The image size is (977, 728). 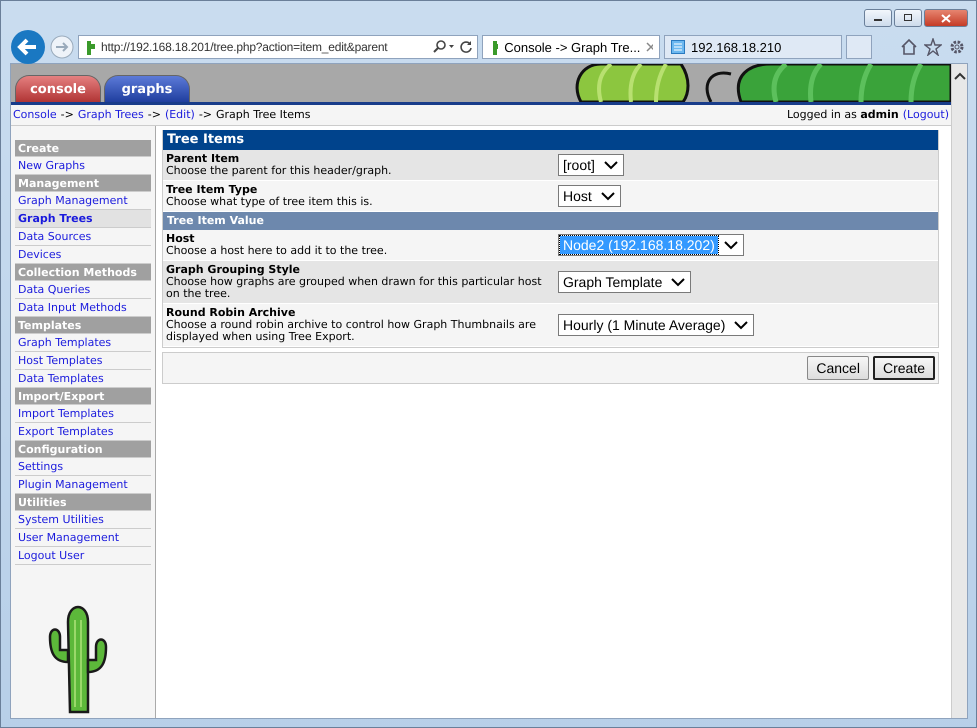 What do you see at coordinates (625, 282) in the screenshot?
I see `dropdown: Graph Template` at bounding box center [625, 282].